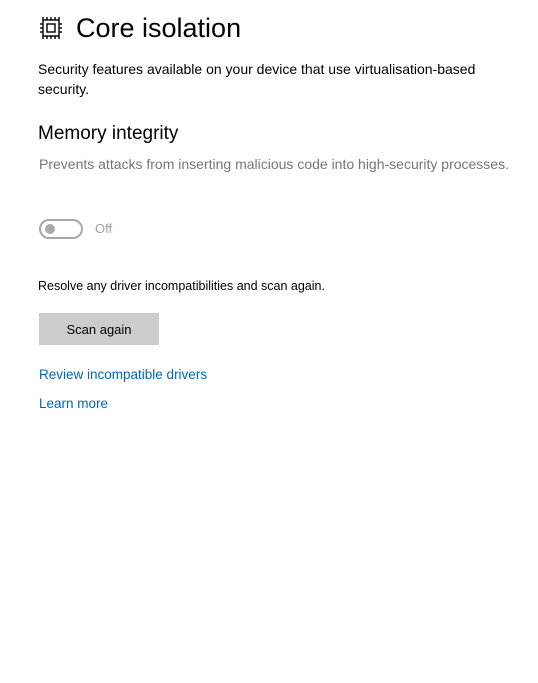  Describe the element at coordinates (123, 375) in the screenshot. I see `review-incompatible-drivers-link: Review incompatible drivers` at that location.